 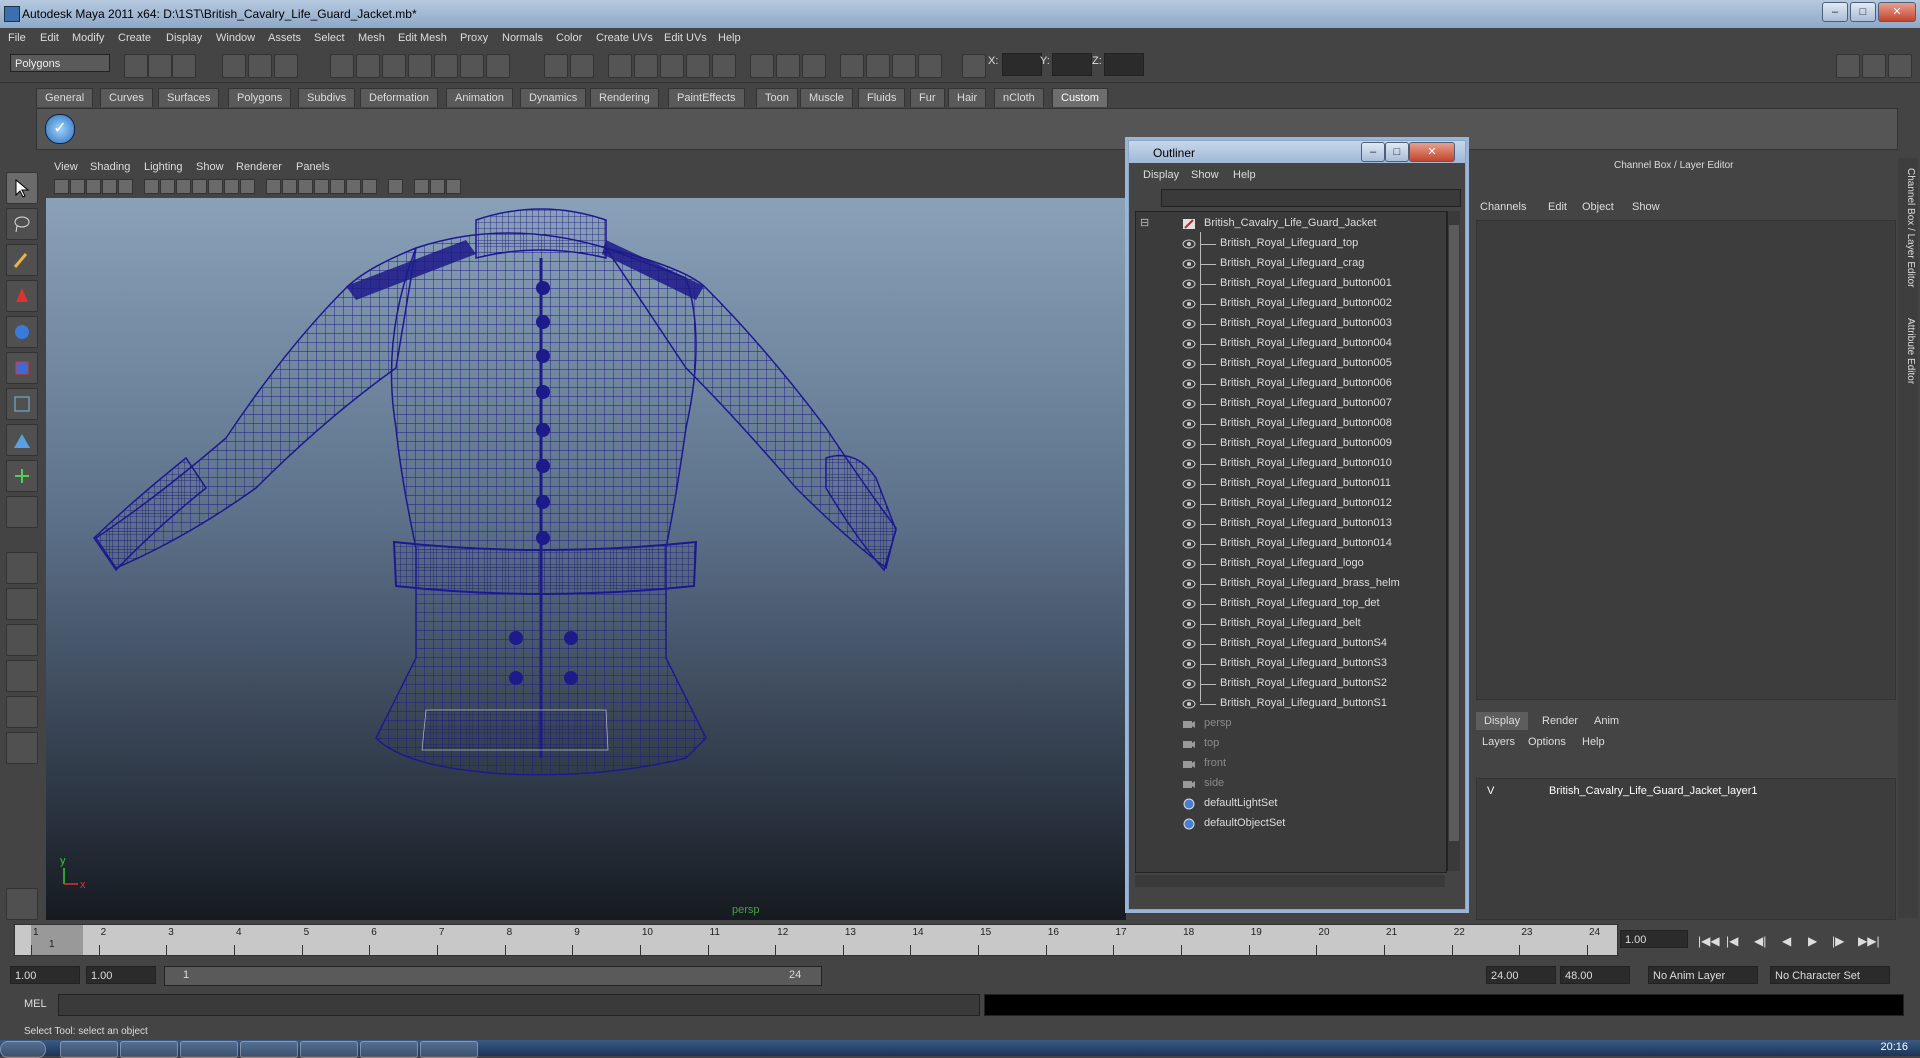 I want to click on select-tool-icon, so click(x=22, y=188).